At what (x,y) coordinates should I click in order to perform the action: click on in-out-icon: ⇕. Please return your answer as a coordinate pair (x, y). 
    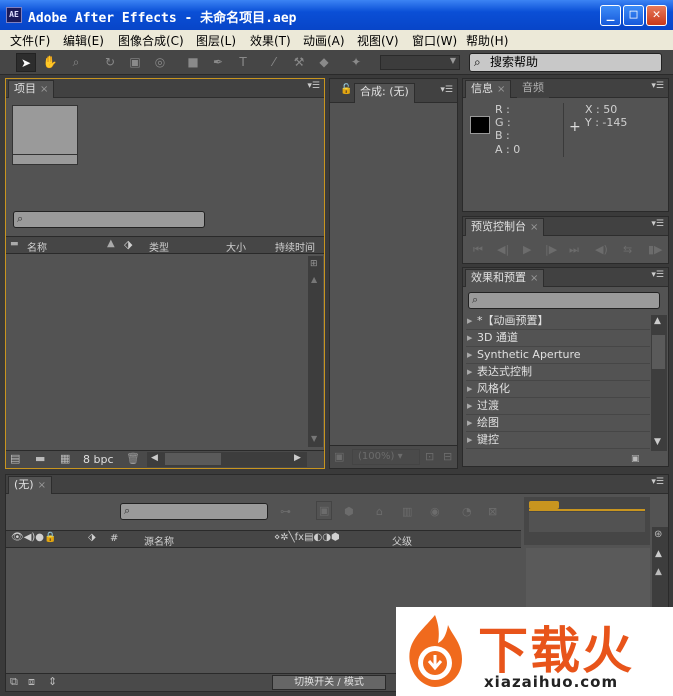
    Looking at the image, I should click on (52, 681).